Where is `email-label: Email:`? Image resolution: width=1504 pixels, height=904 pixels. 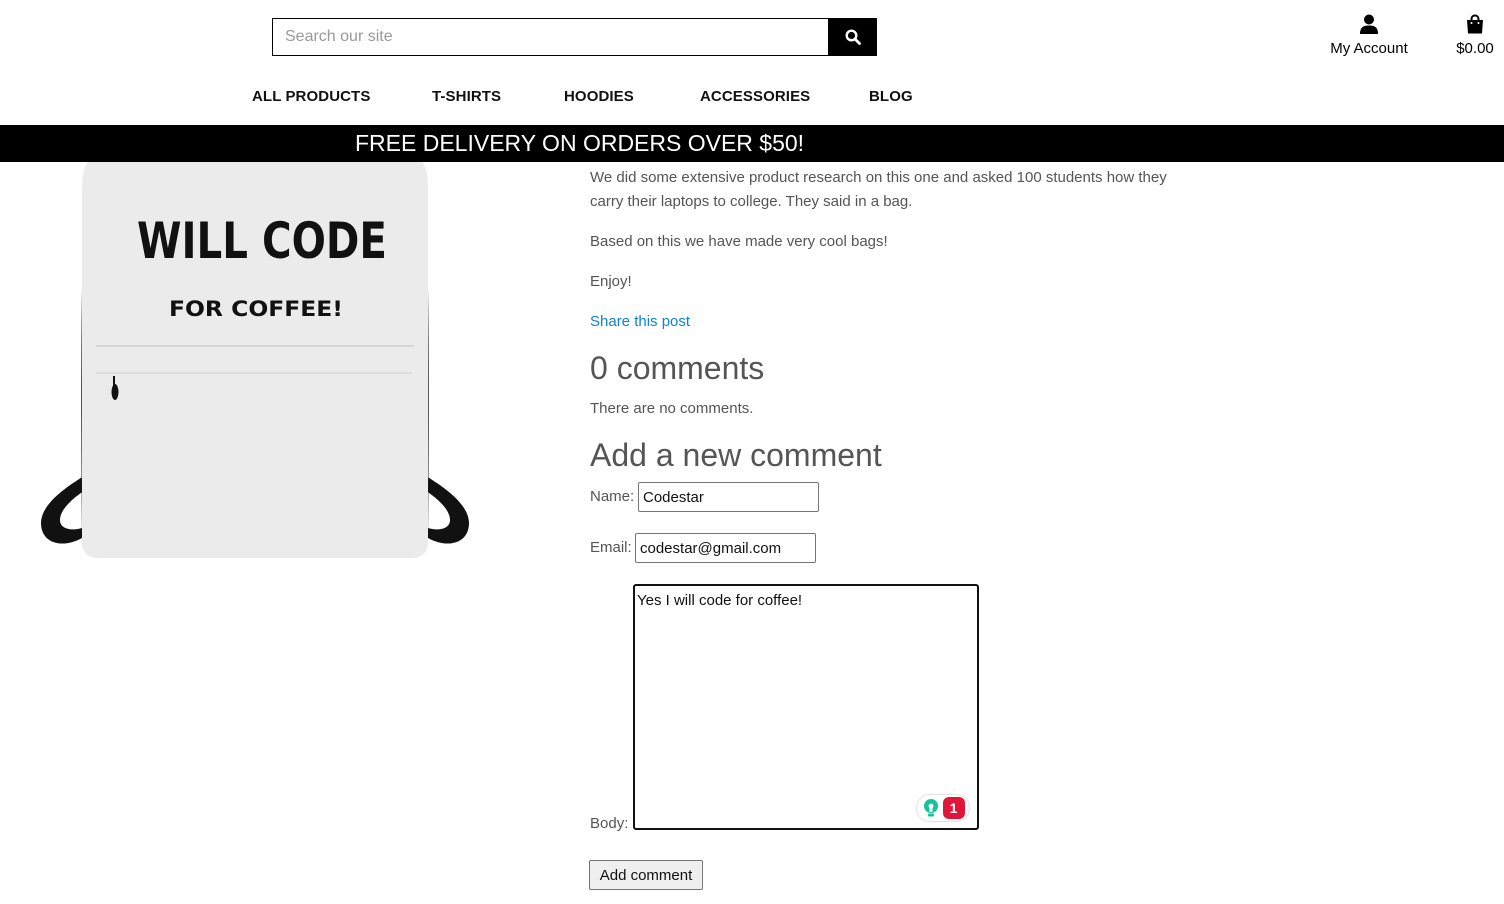
email-label: Email: is located at coordinates (611, 547).